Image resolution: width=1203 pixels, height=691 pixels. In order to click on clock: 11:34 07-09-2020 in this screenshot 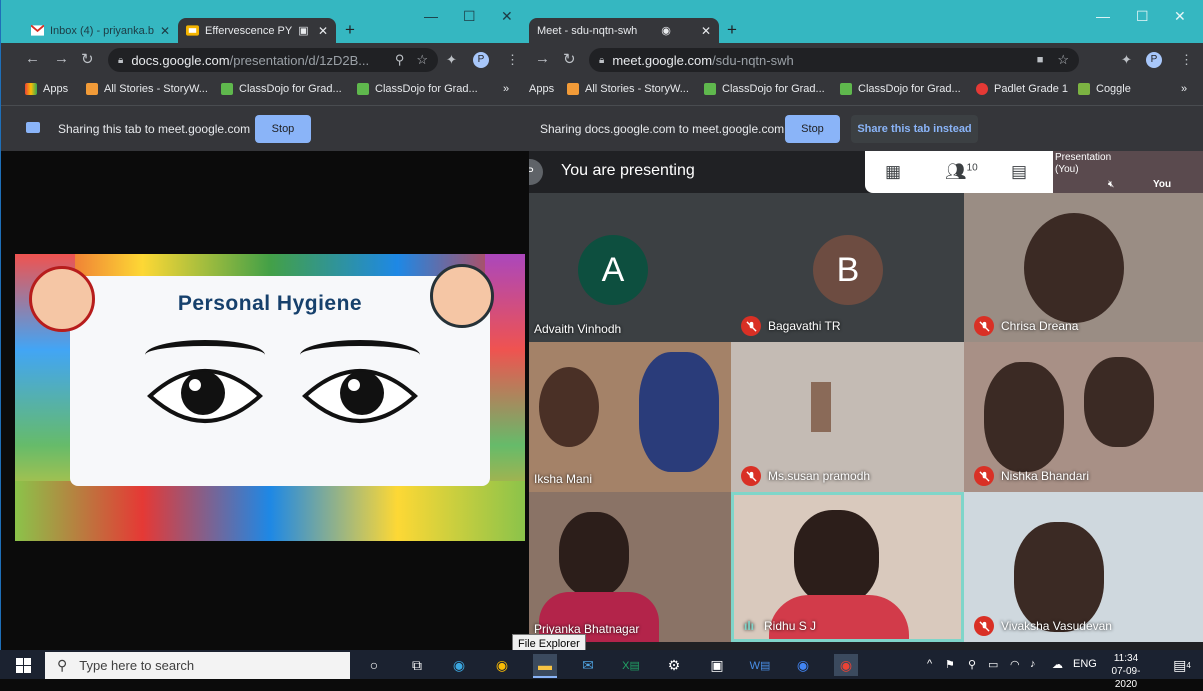, I will do `click(1126, 671)`.